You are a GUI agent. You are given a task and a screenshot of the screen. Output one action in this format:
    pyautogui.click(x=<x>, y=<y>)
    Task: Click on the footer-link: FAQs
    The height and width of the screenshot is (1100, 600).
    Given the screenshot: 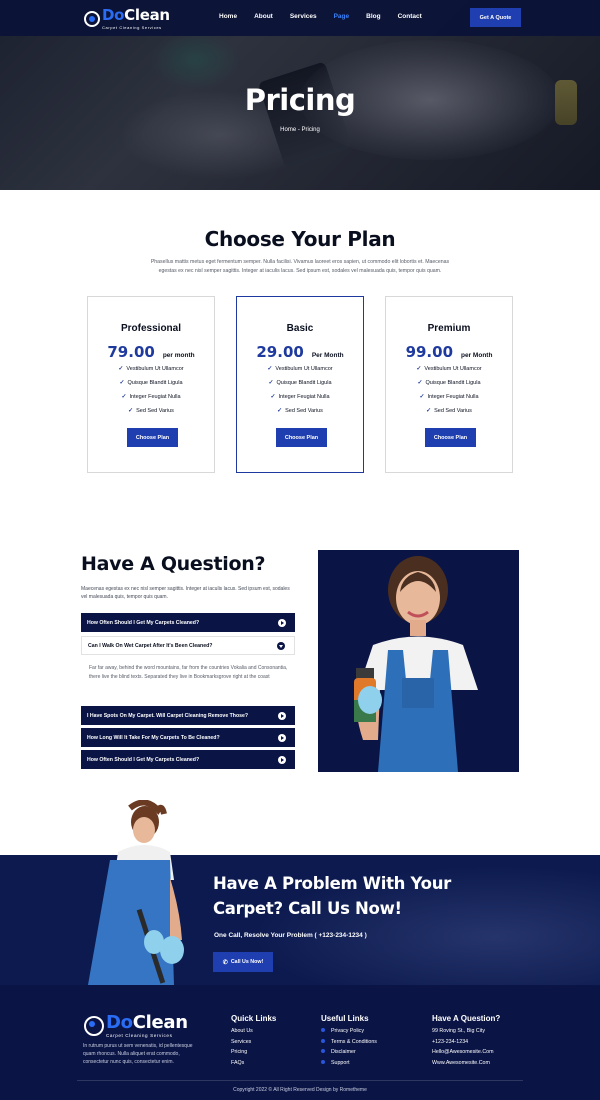 What is the action you would take?
    pyautogui.click(x=242, y=1065)
    